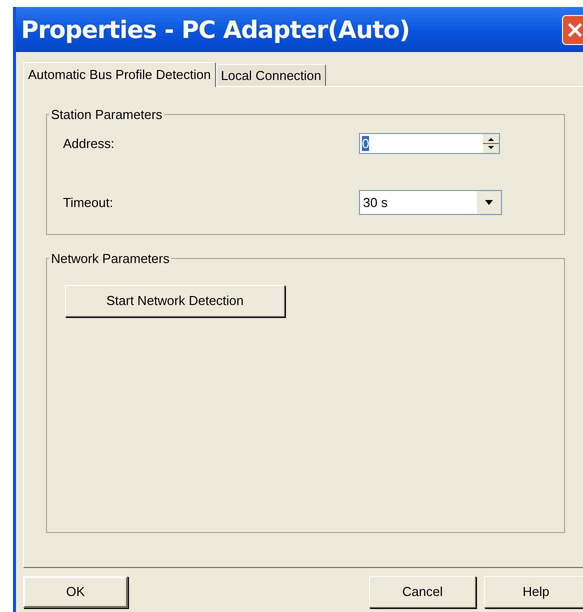  Describe the element at coordinates (375, 203) in the screenshot. I see `dropdown-value: 30 s` at that location.